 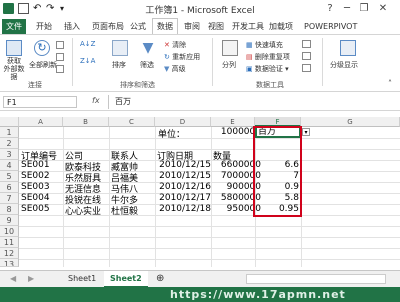 What do you see at coordinates (278, 132) in the screenshot?
I see `cell-f1-active: 百万` at bounding box center [278, 132].